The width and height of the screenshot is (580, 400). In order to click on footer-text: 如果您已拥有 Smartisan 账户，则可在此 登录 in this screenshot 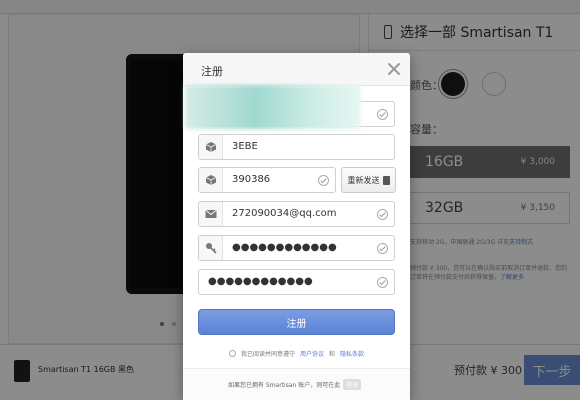, I will do `click(295, 384)`.